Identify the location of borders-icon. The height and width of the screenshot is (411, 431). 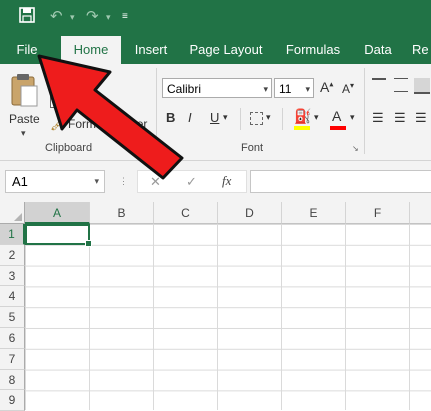
(256, 118).